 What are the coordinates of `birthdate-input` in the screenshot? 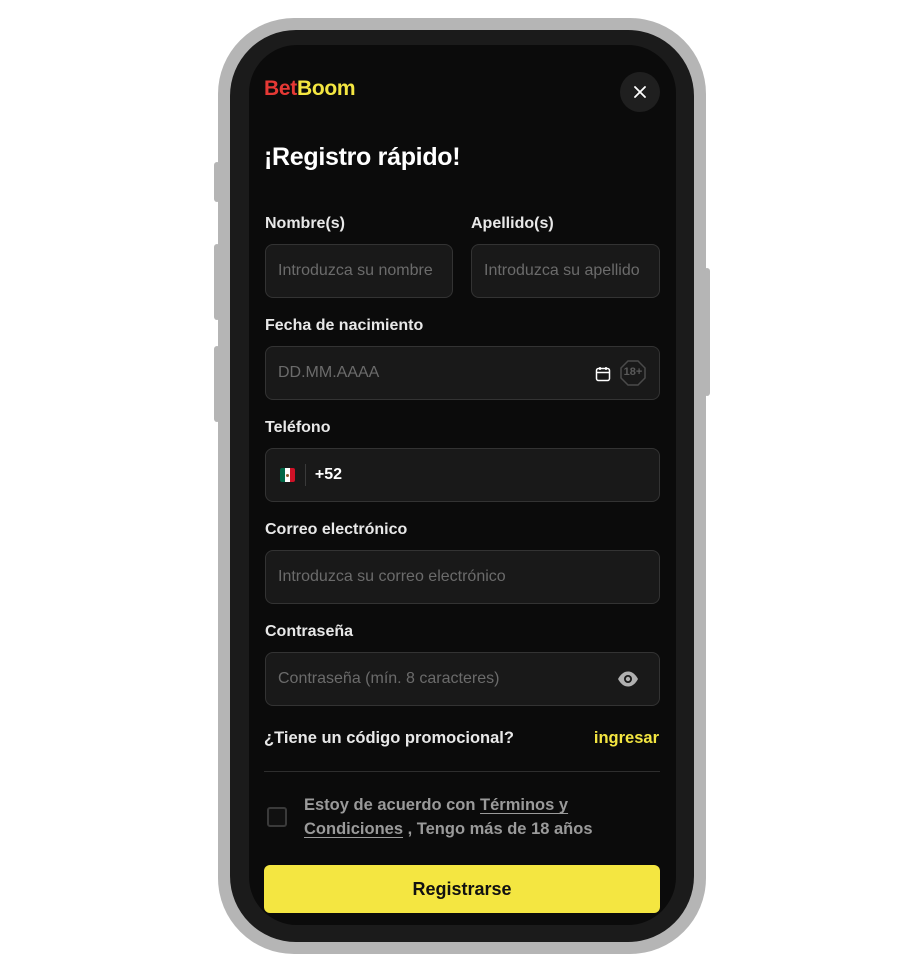 It's located at (428, 373).